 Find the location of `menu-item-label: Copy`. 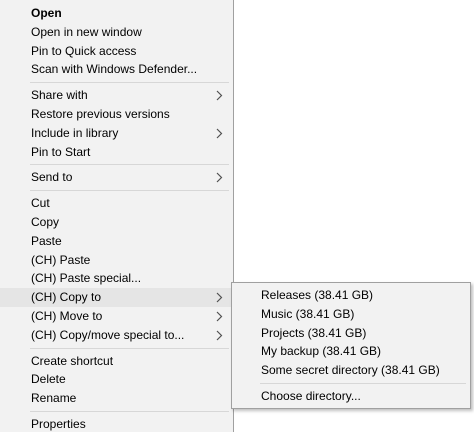

menu-item-label: Copy is located at coordinates (45, 221).